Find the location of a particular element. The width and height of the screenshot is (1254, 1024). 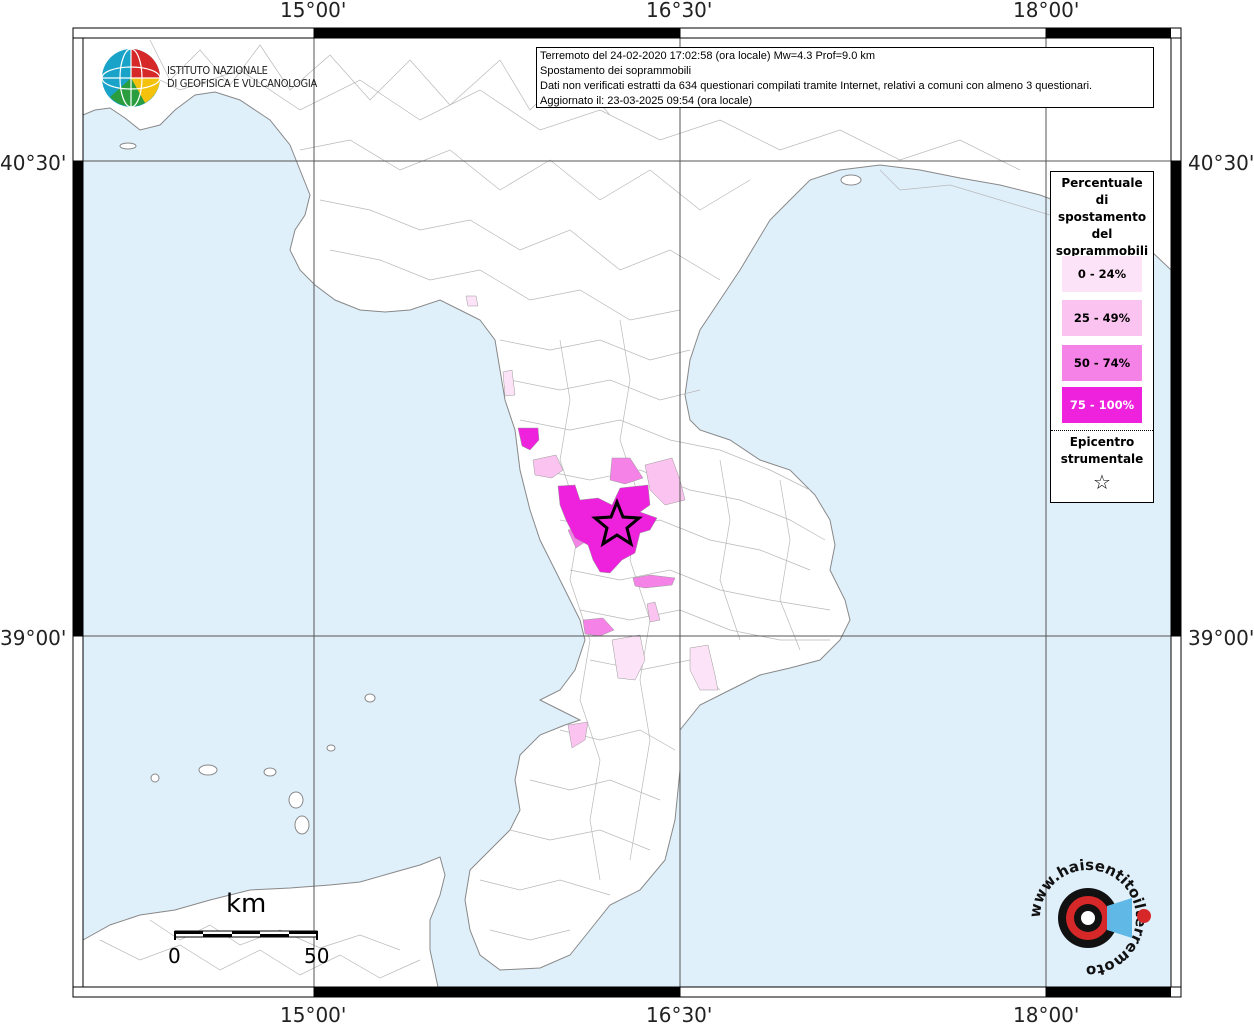

legend-item-50-74: 50 - 74% is located at coordinates (1102, 363).